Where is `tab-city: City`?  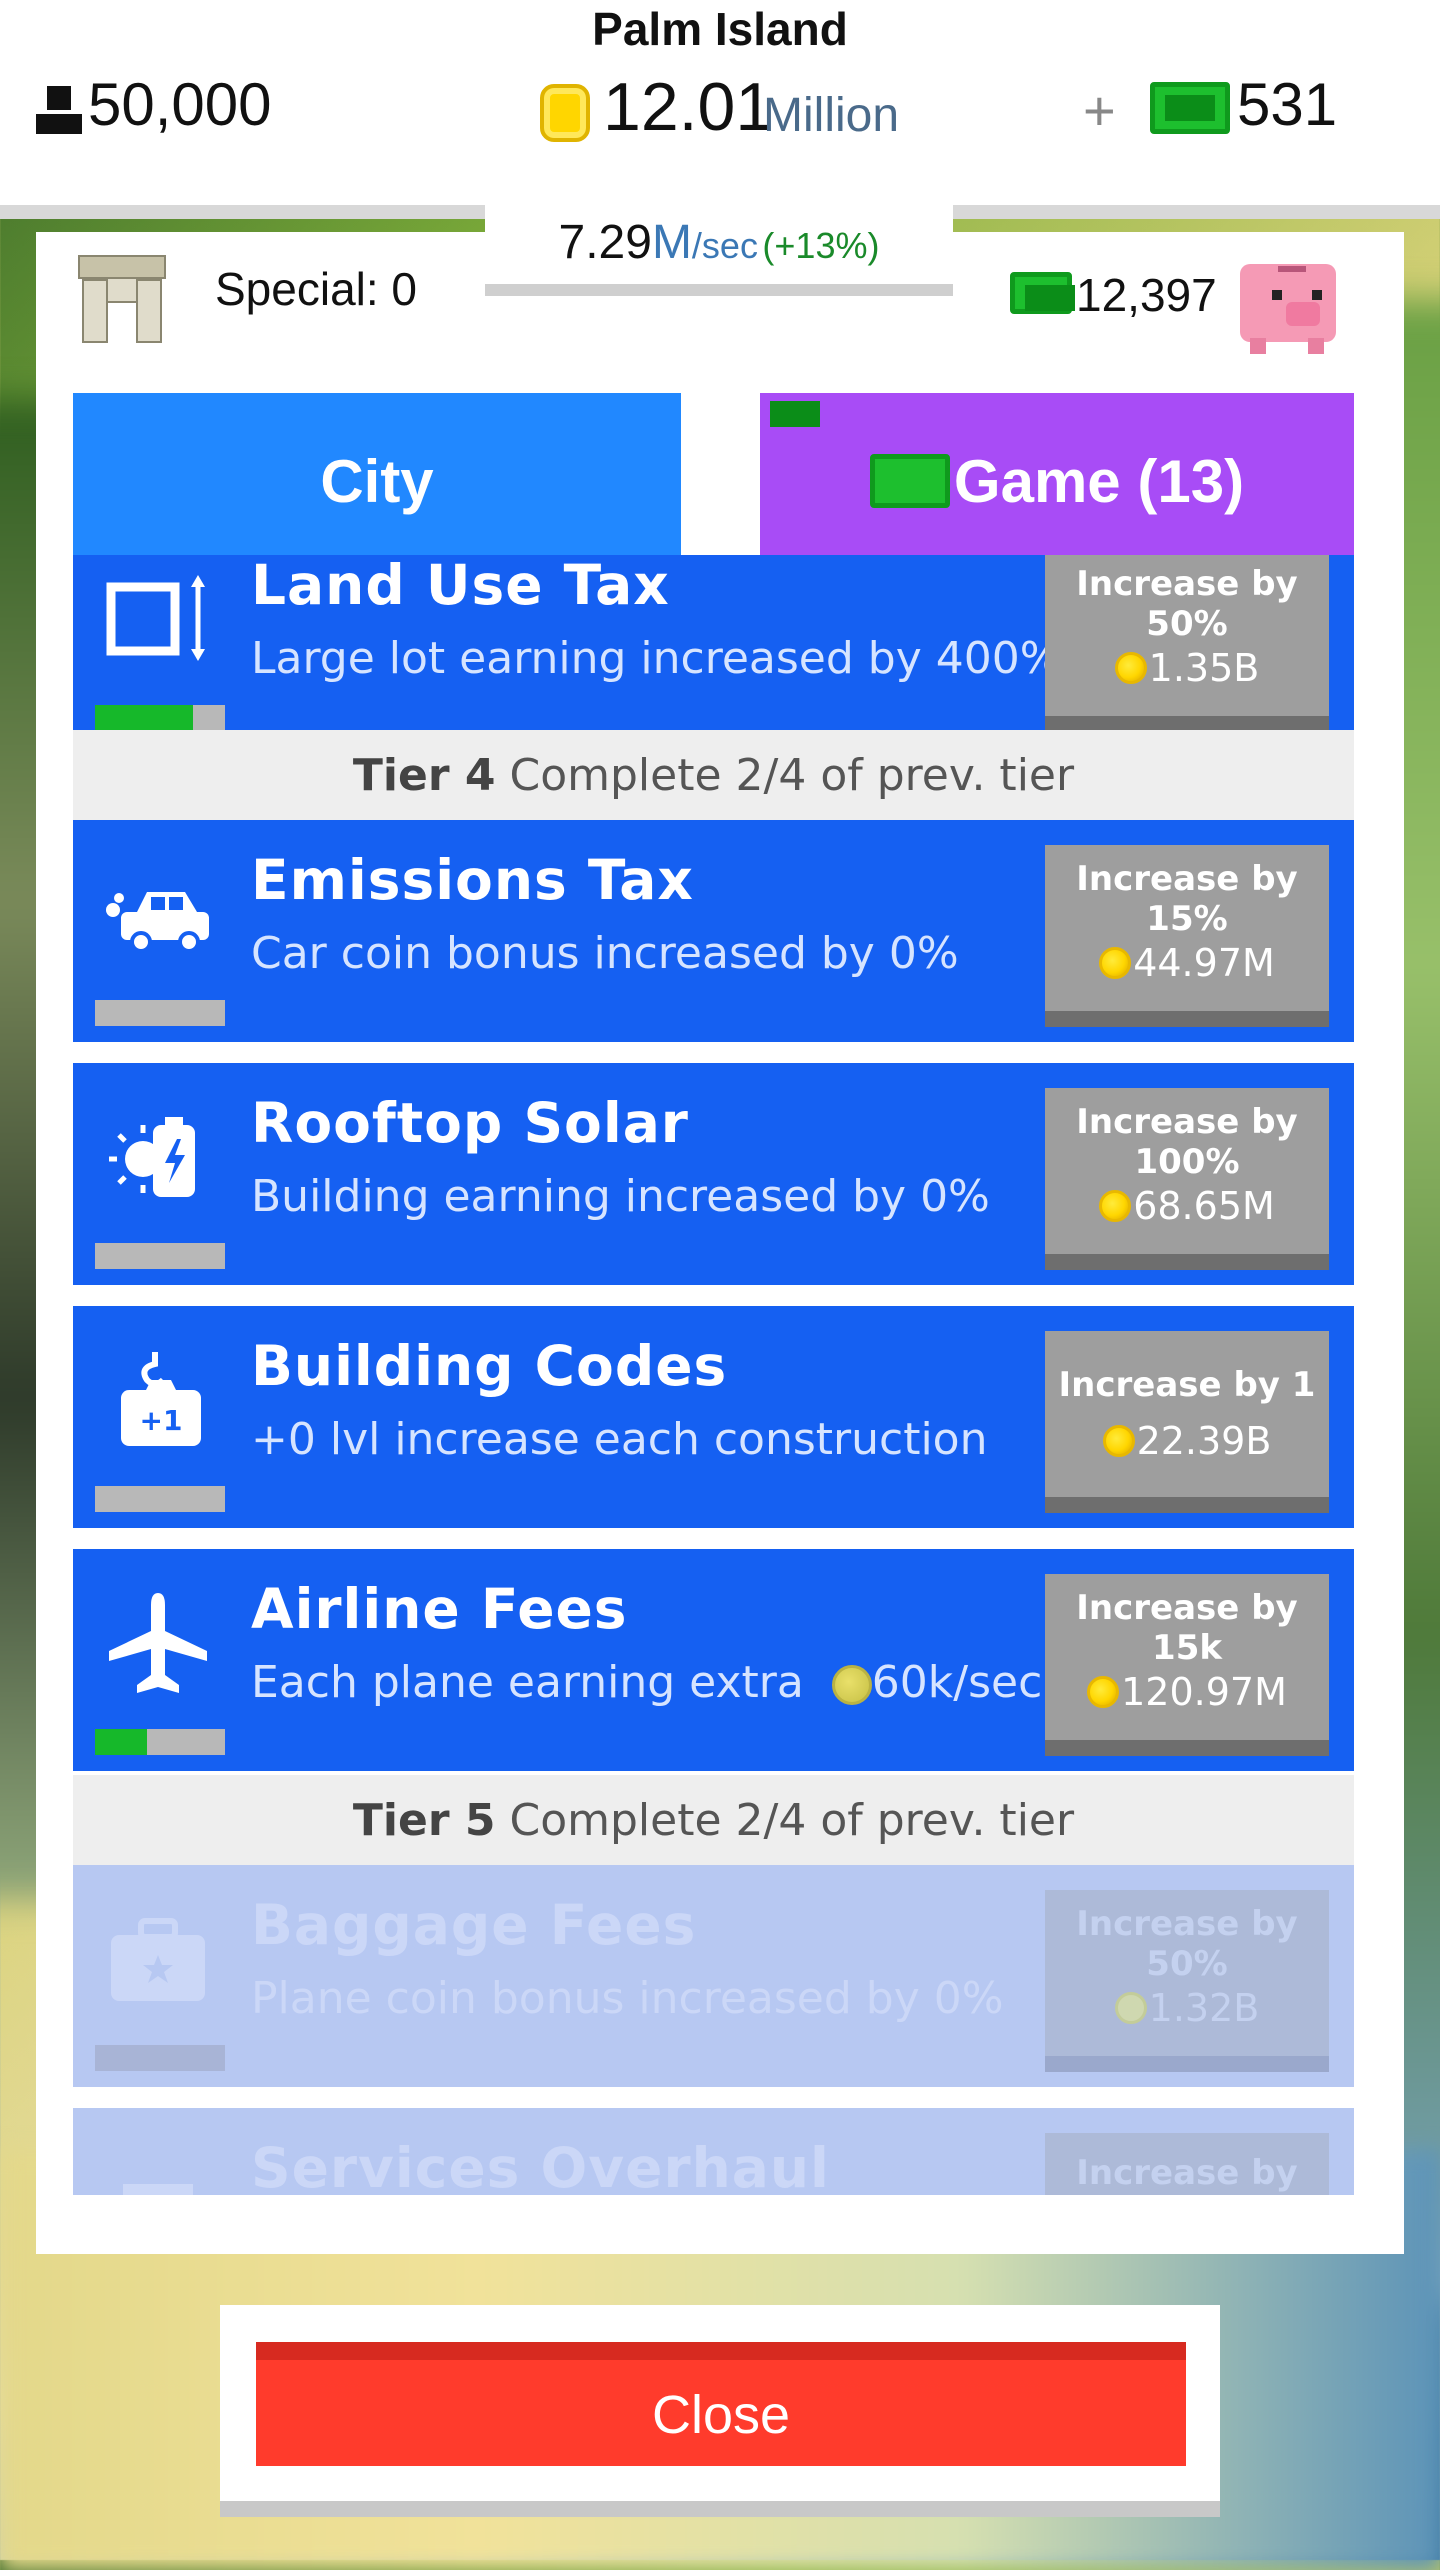
tab-city: City is located at coordinates (377, 475).